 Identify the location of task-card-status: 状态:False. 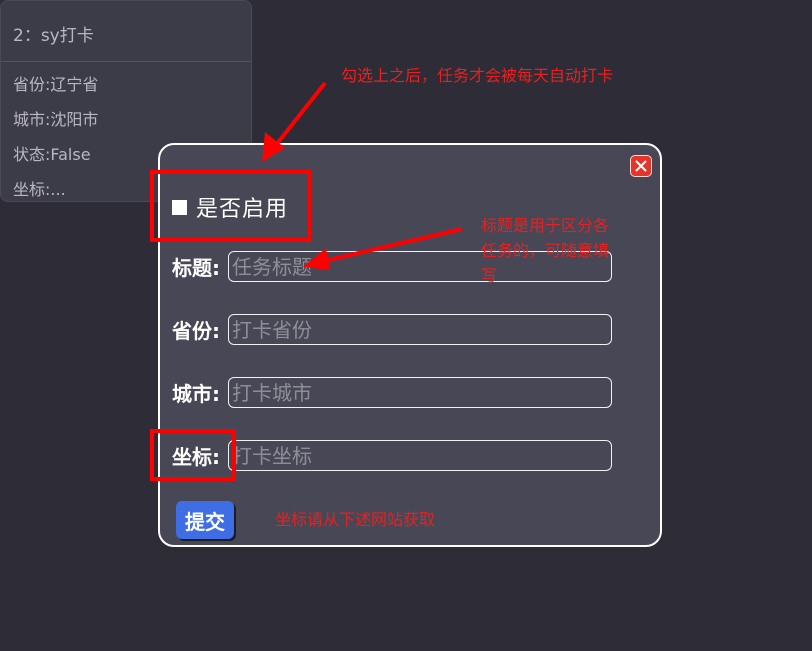
(52, 154).